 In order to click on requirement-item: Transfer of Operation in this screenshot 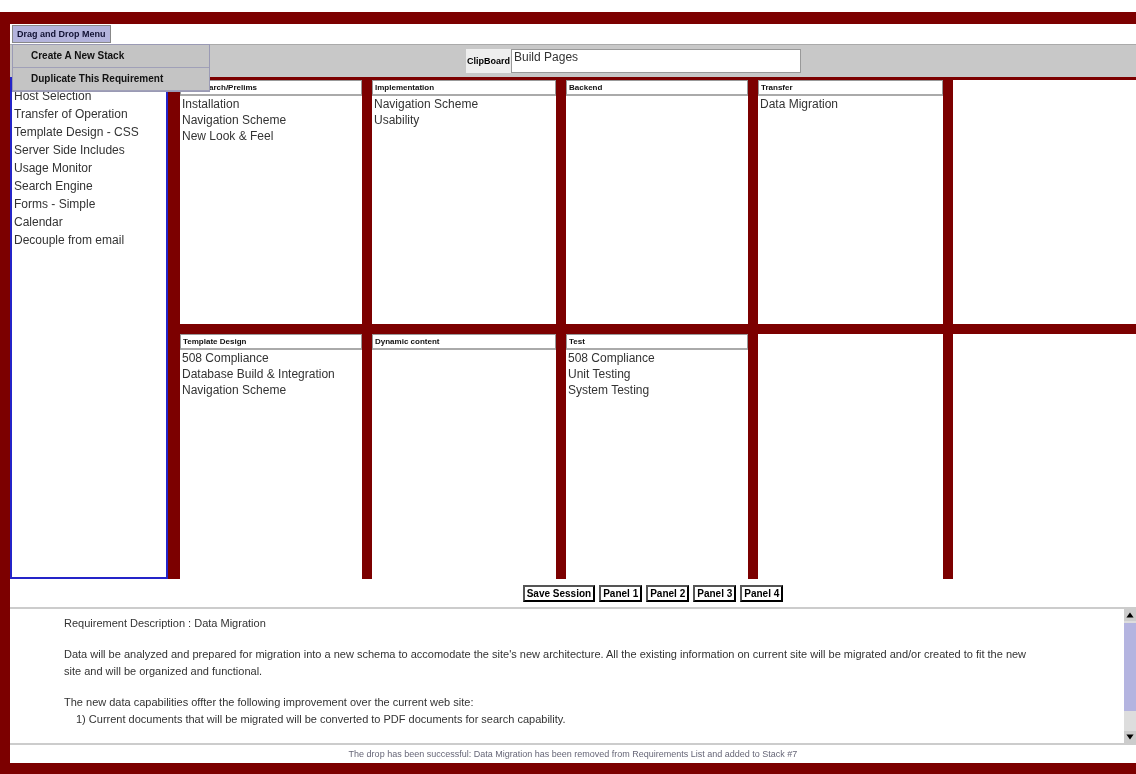, I will do `click(89, 114)`.